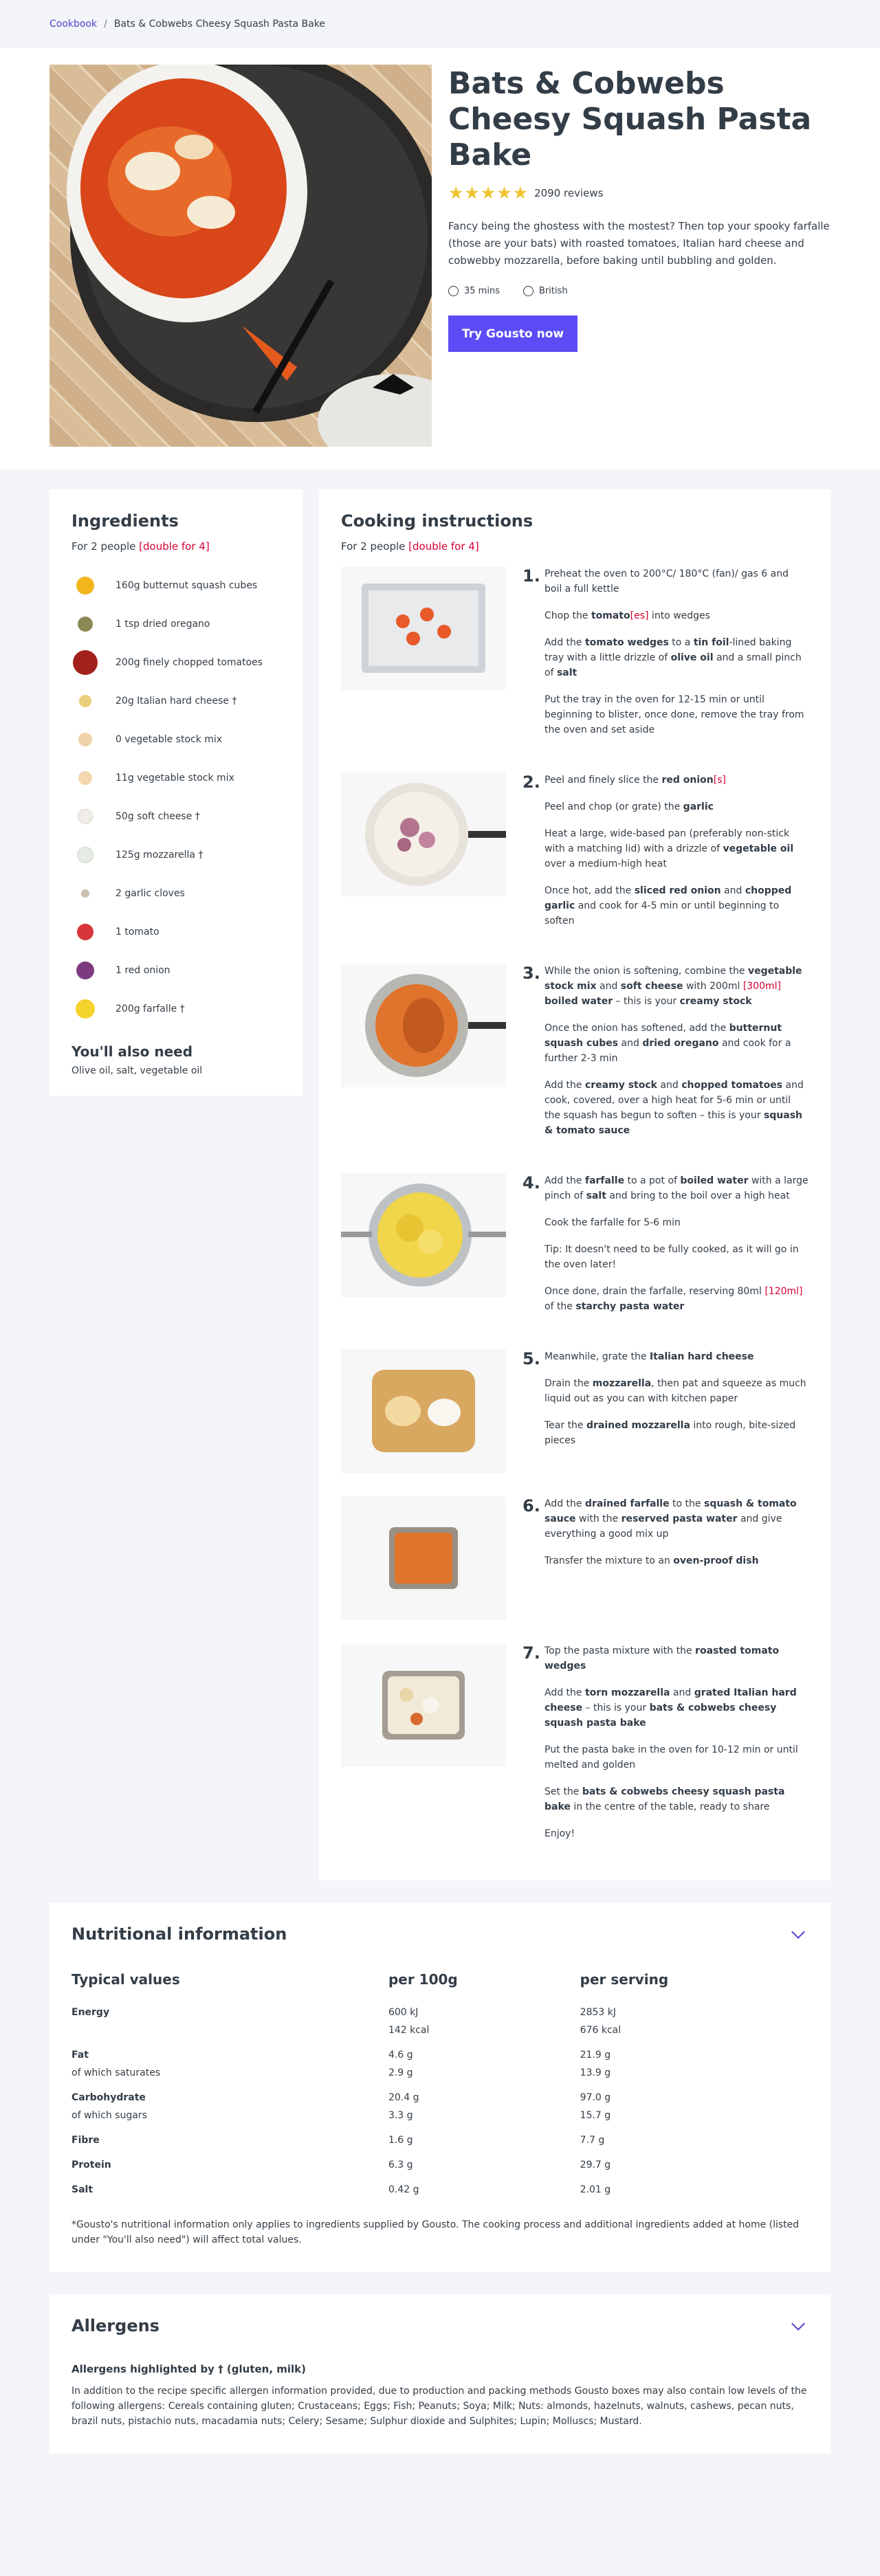 The height and width of the screenshot is (2576, 880). Describe the element at coordinates (574, 546) in the screenshot. I see `cooking-portion: For 2 people [double for 4]` at that location.